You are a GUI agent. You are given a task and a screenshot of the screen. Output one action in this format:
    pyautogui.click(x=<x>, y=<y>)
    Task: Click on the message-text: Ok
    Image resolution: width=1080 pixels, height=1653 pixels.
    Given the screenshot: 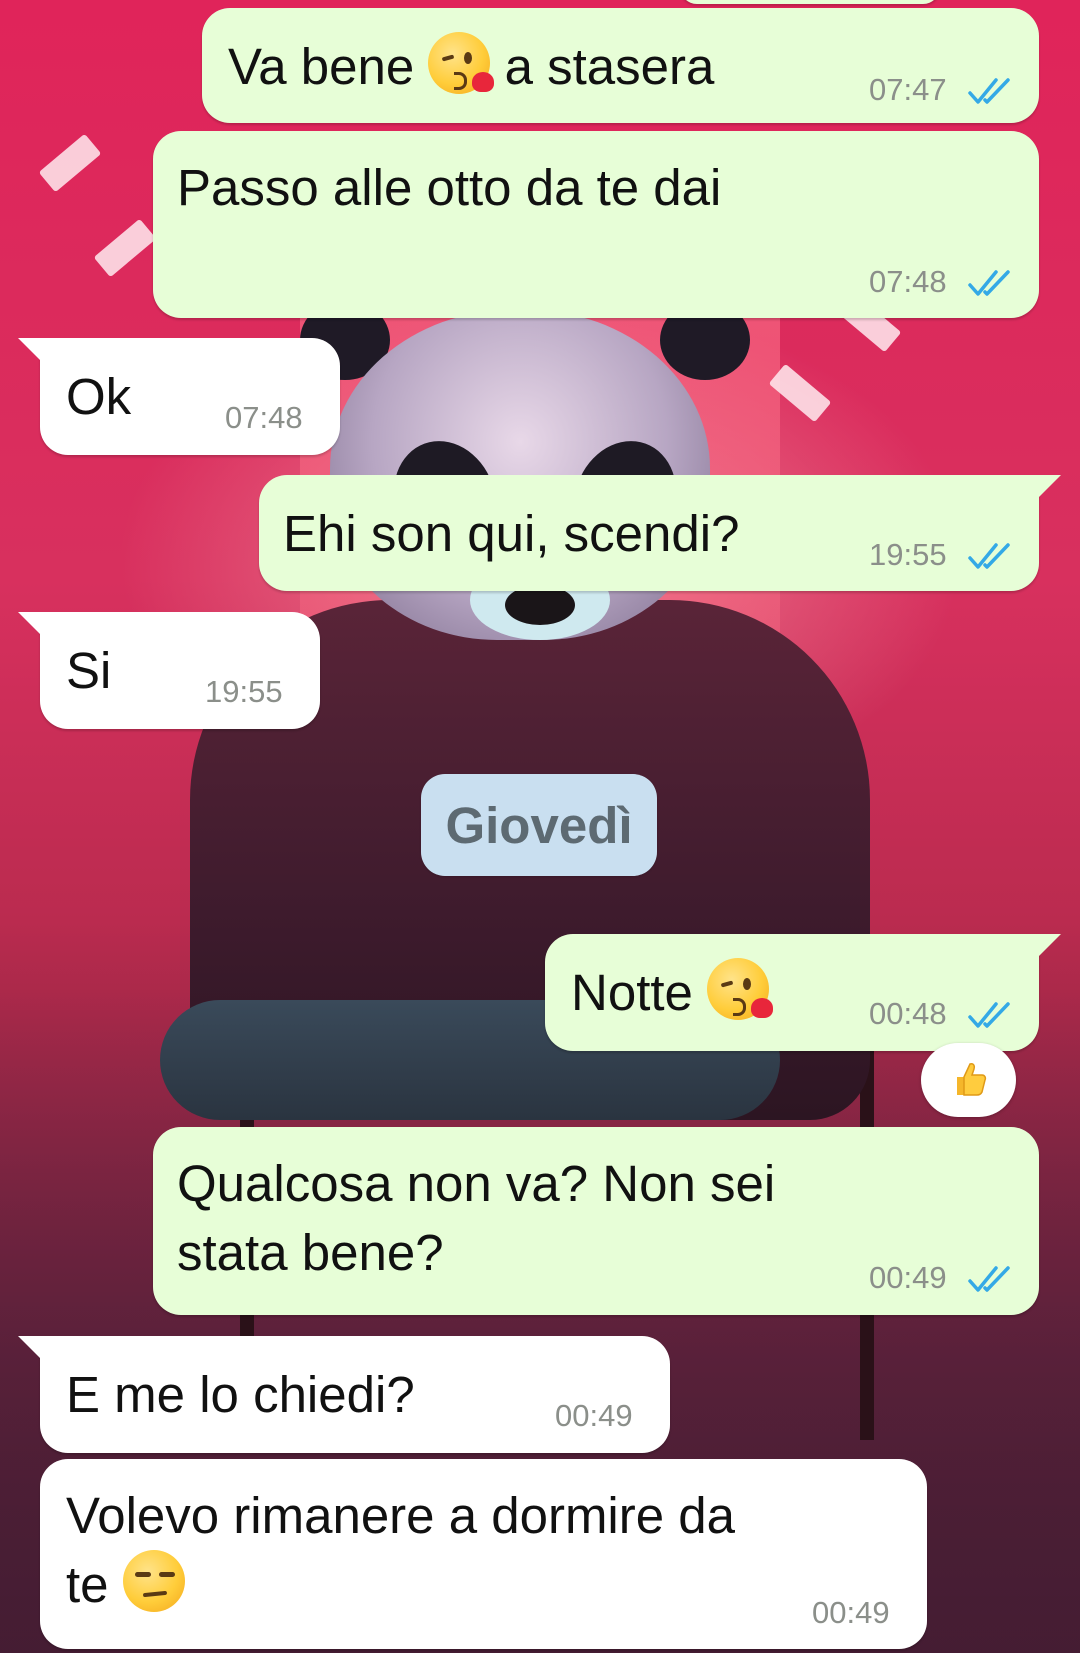 What is the action you would take?
    pyautogui.click(x=99, y=396)
    